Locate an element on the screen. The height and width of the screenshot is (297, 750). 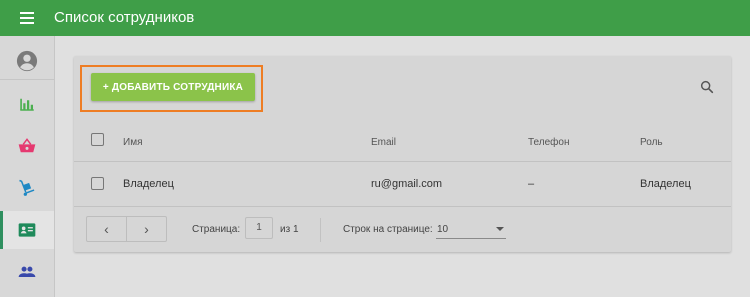
sidebar is located at coordinates (27, 166).